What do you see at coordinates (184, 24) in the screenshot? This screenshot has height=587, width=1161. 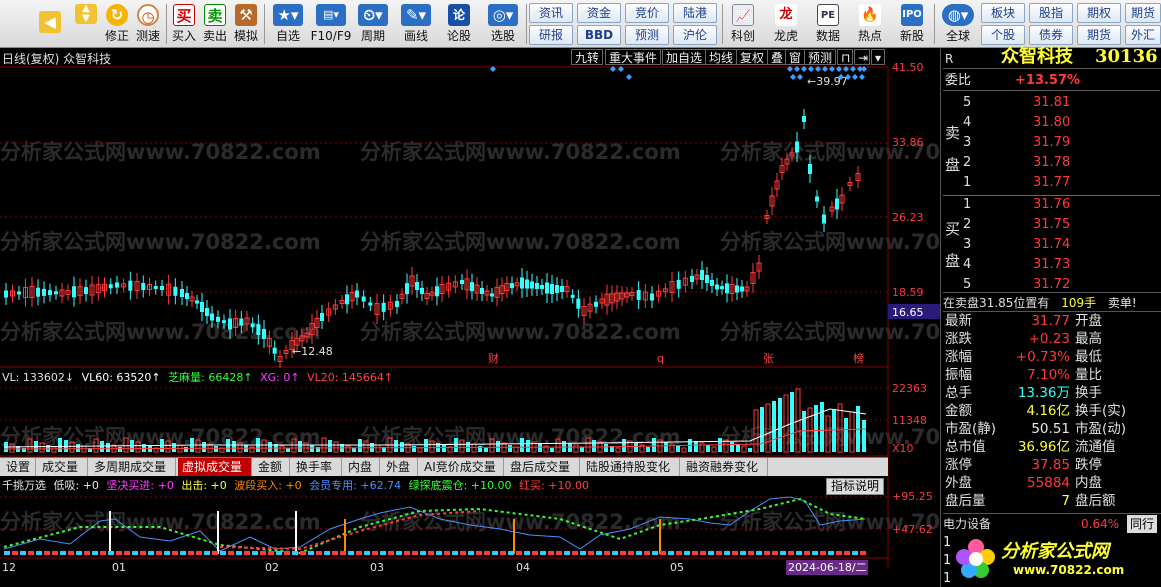 I see `buy-button: 买 买入` at bounding box center [184, 24].